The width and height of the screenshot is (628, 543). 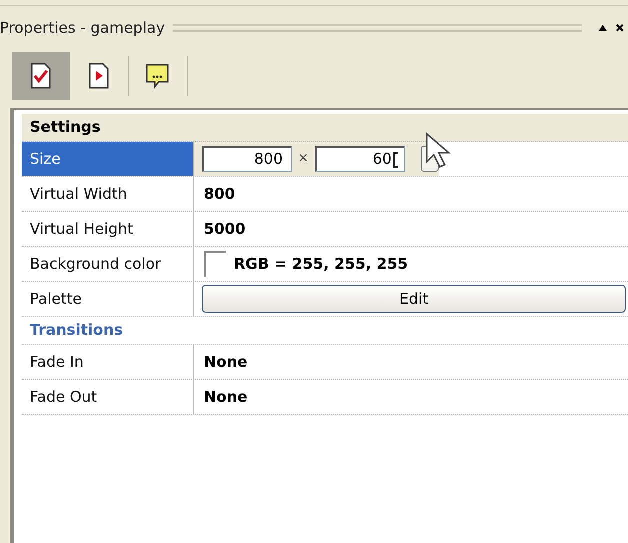 I want to click on property-value: RGB = 255, 255, 255, so click(x=321, y=264).